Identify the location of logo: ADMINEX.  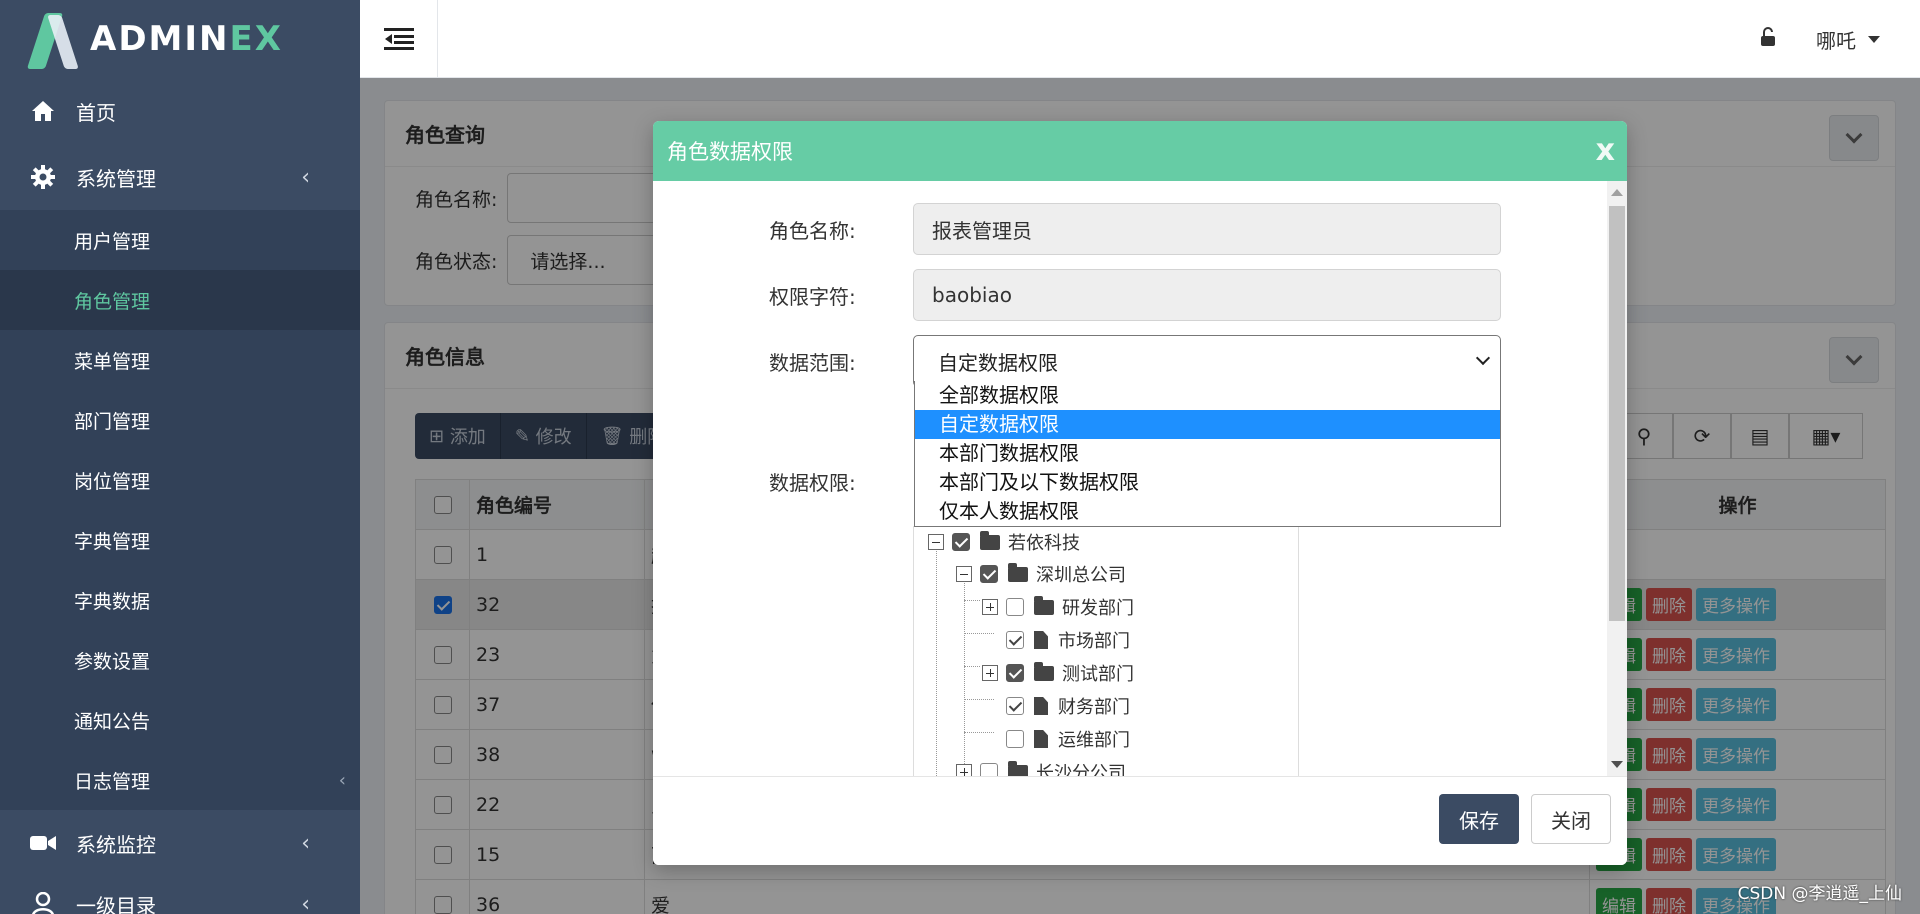
(180, 39).